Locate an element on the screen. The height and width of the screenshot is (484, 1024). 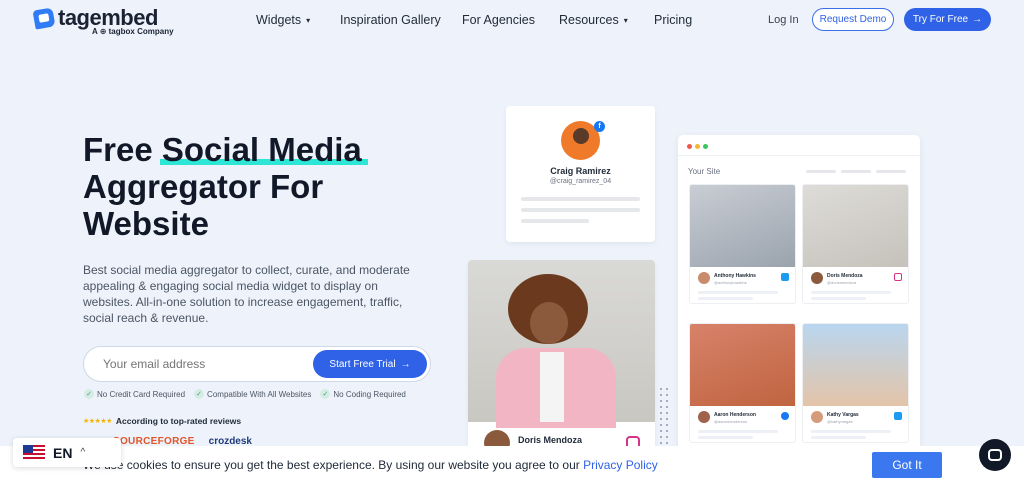
post-author-handle: @anthonyhawkins is located at coordinates (730, 282).